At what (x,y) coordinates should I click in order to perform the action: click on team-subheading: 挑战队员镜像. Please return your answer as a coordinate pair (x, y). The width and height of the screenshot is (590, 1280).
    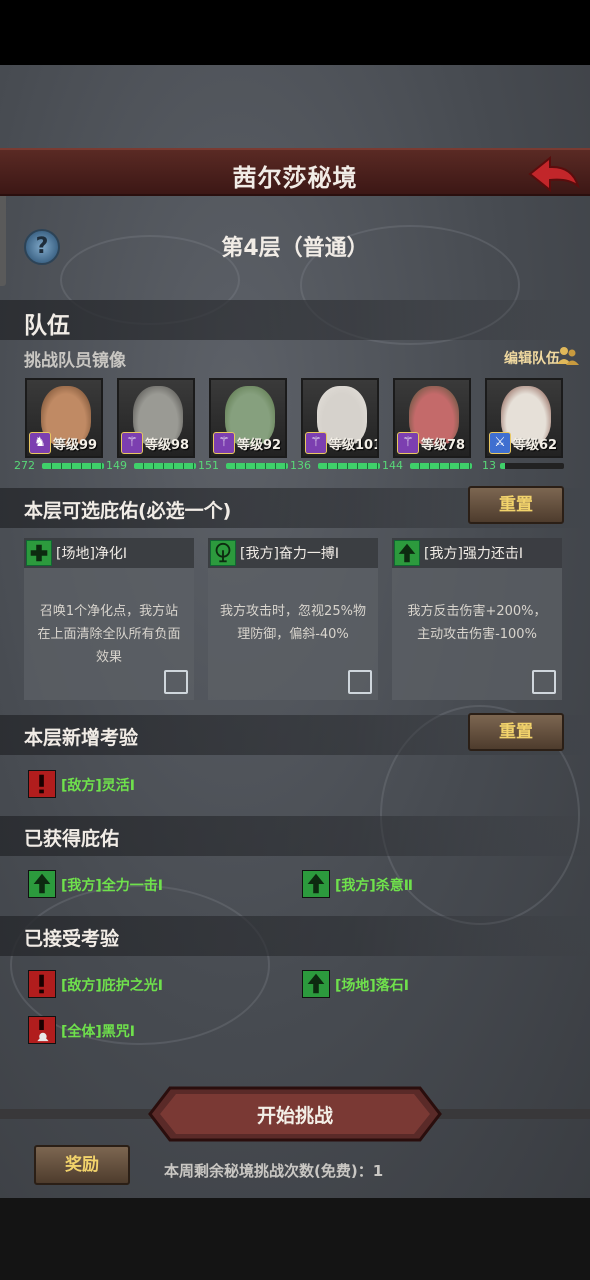
    Looking at the image, I should click on (75, 361).